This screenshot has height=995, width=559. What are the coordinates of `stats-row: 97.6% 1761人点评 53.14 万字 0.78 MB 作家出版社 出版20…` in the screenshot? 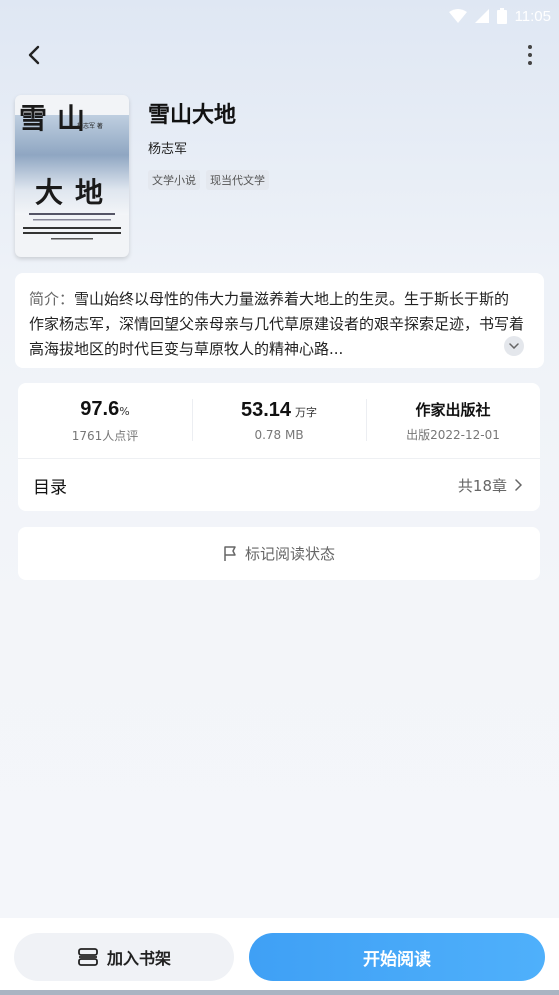 It's located at (279, 420).